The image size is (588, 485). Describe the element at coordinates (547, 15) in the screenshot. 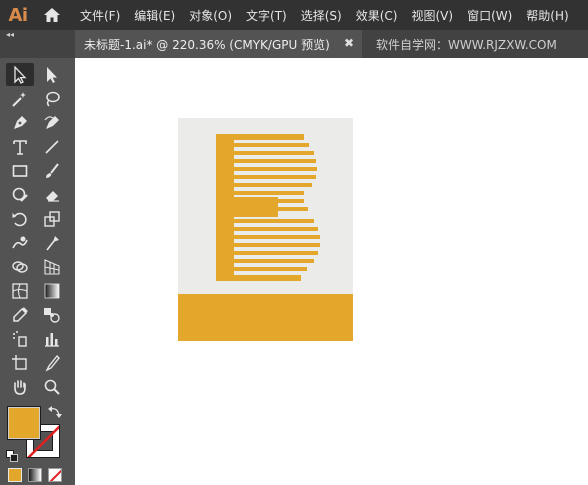

I see `menu-help: 帮助(H)` at that location.